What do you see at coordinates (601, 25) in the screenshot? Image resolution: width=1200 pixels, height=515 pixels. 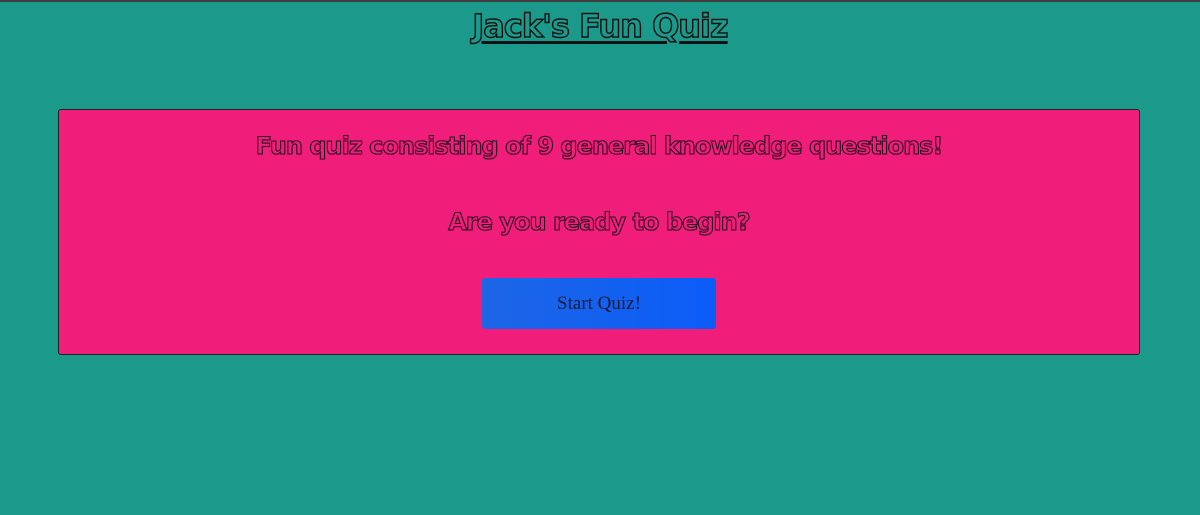 I see `page-title: Jack's Fun Quiz` at bounding box center [601, 25].